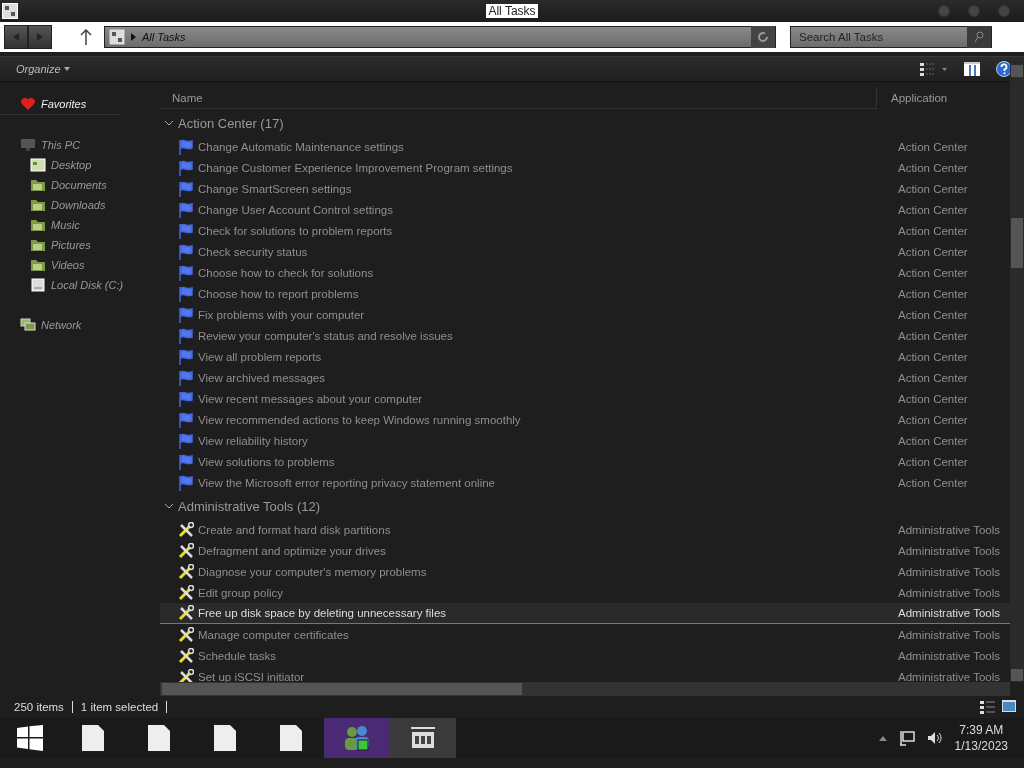  Describe the element at coordinates (585, 550) in the screenshot. I see `task-row: Defragment and optimize your drives Administrative Tools` at that location.